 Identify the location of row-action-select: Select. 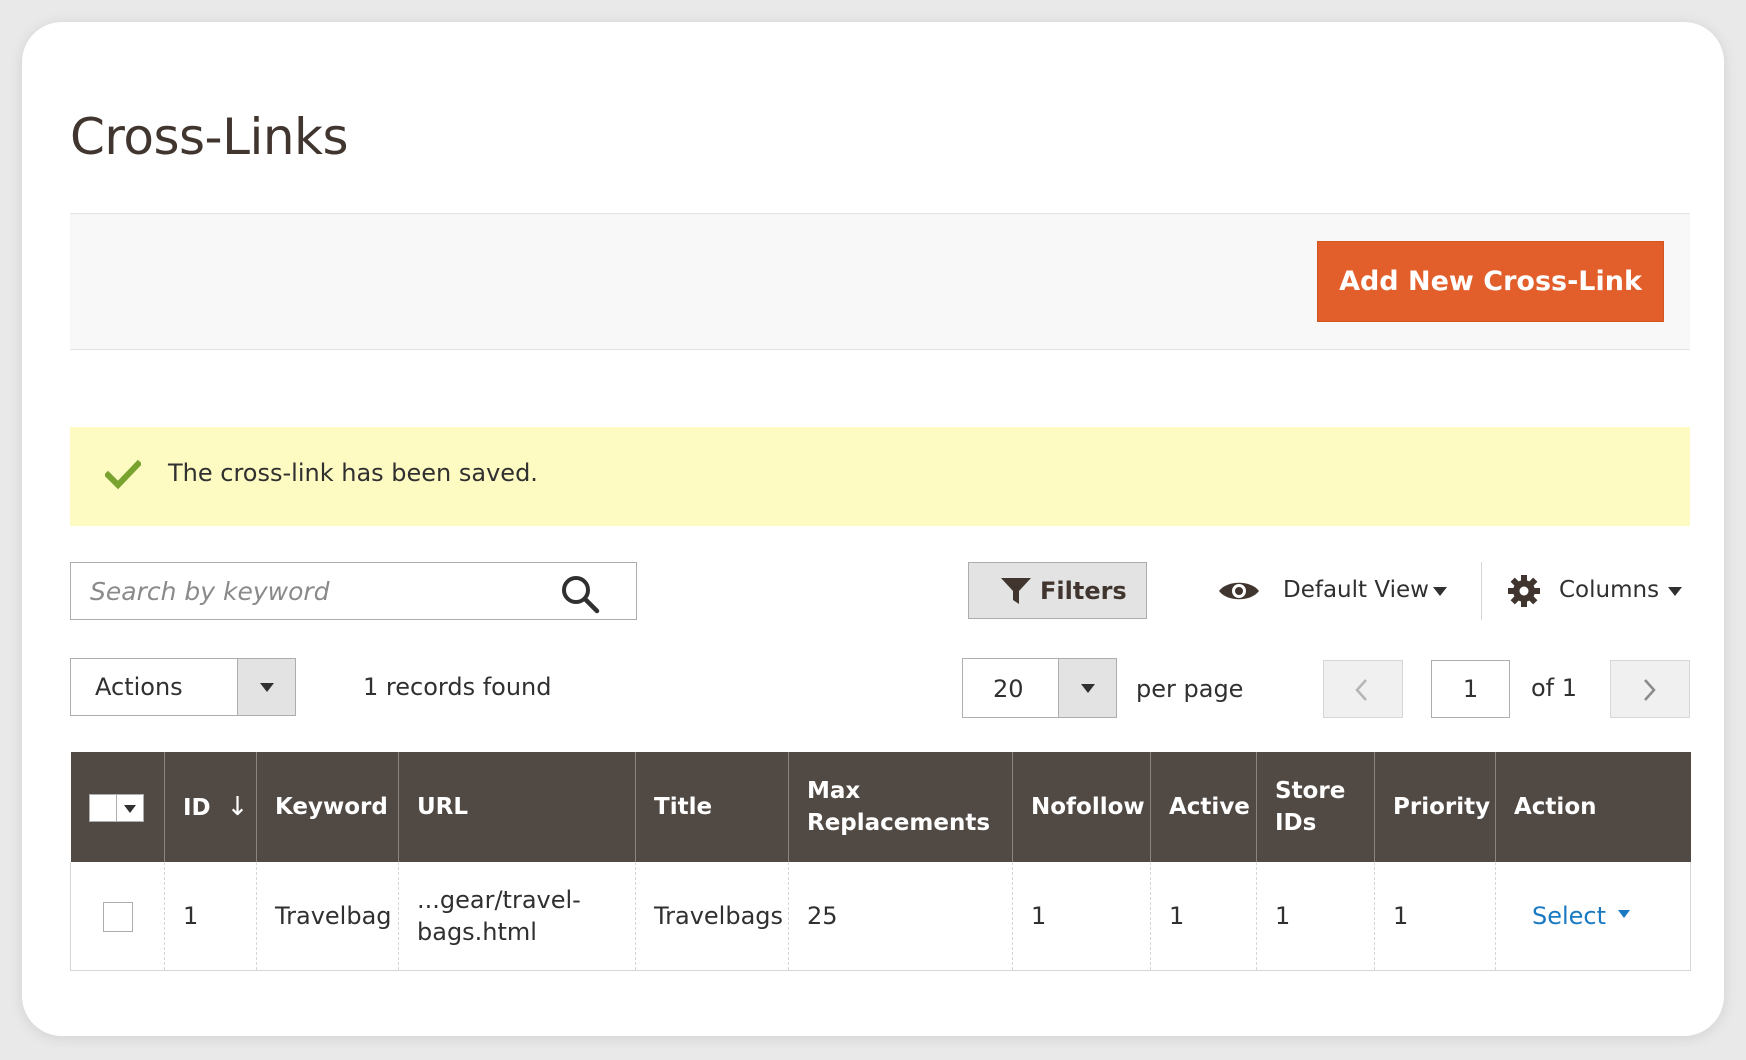
(1581, 915).